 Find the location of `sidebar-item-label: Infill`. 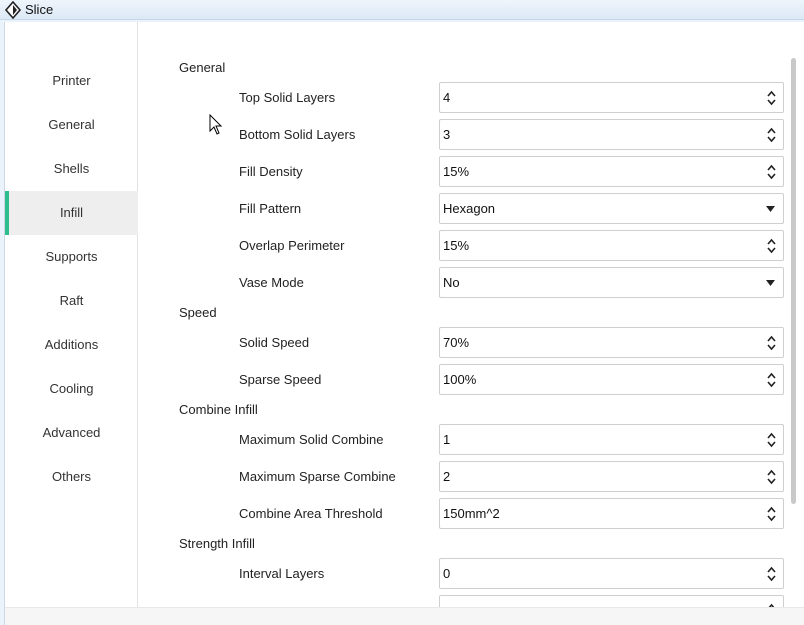

sidebar-item-label: Infill is located at coordinates (71, 212).